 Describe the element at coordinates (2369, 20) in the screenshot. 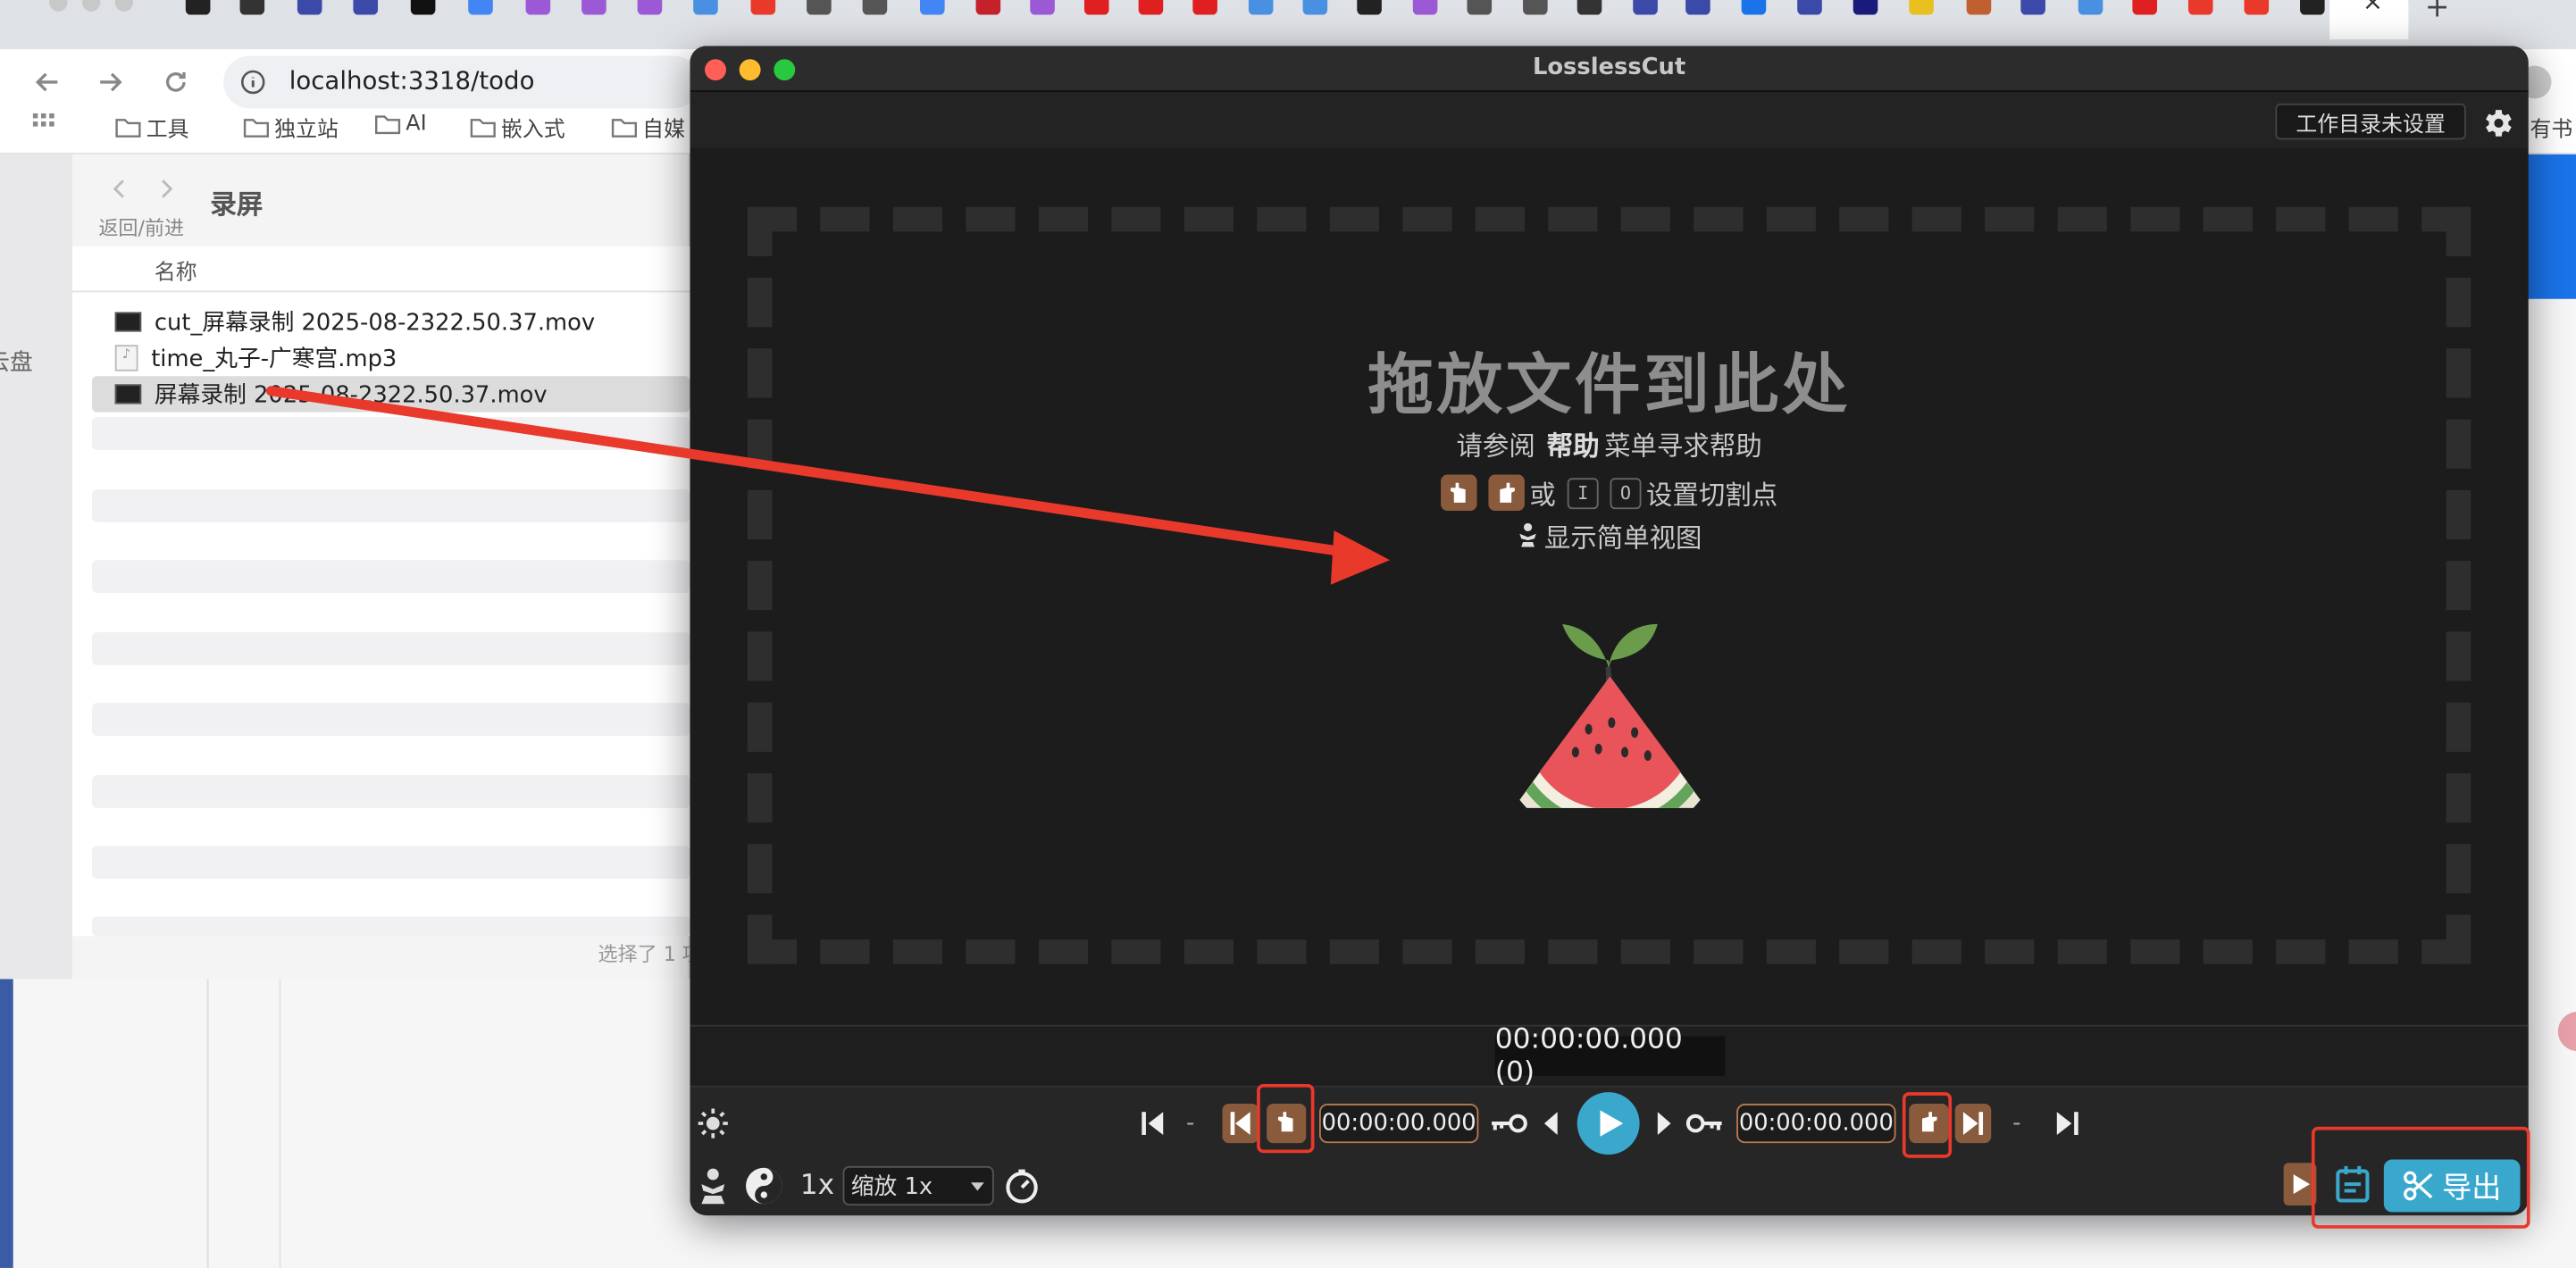

I see `active-tab: ×` at that location.